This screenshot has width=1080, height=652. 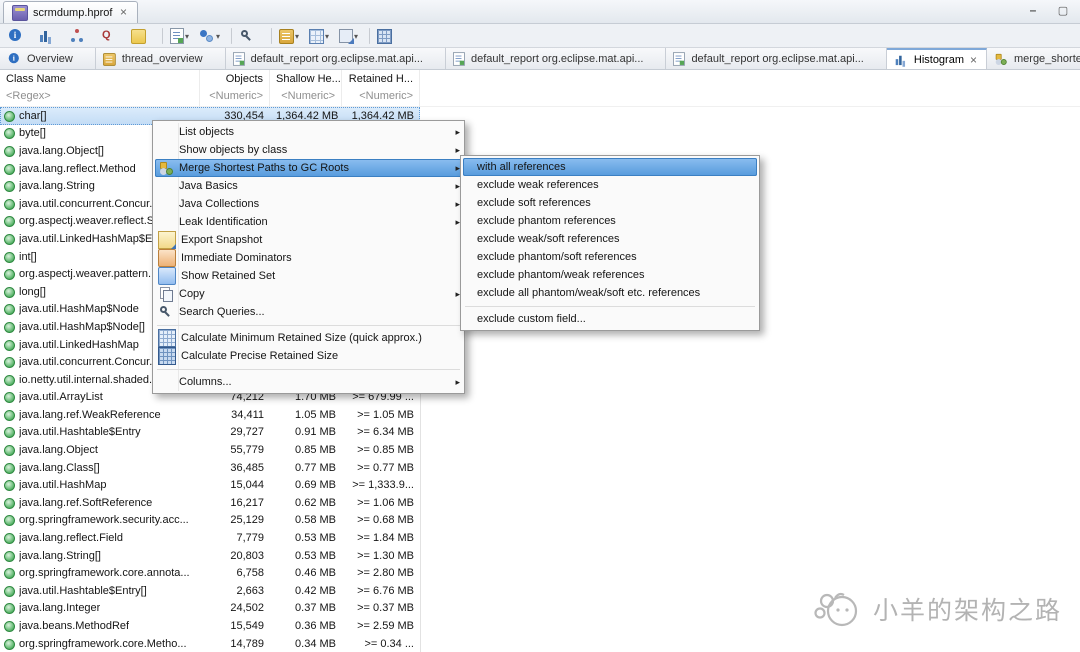 What do you see at coordinates (308, 132) in the screenshot?
I see `context-menu-item: List objects` at bounding box center [308, 132].